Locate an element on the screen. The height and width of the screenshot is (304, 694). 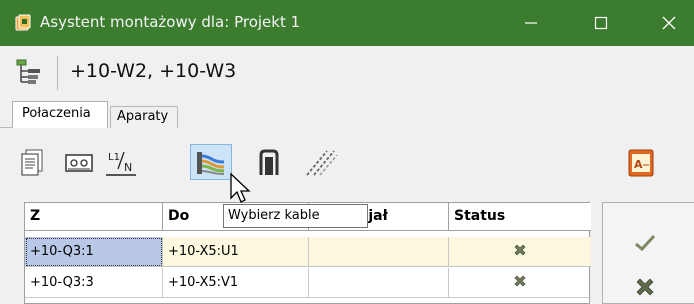
select-cables-button is located at coordinates (211, 162).